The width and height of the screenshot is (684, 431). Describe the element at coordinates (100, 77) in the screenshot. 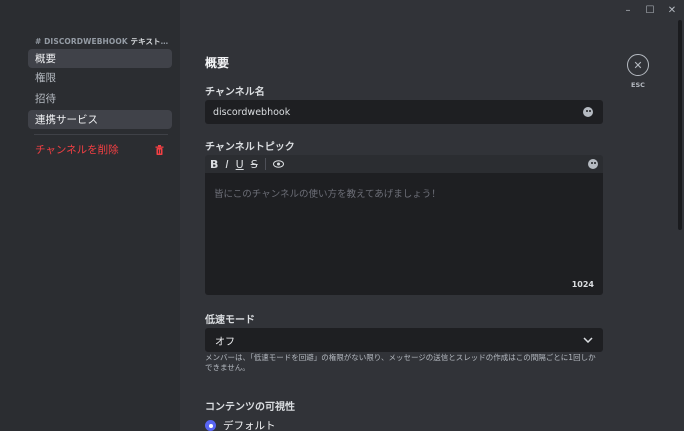

I see `sidebar-item-permissions: 権限` at that location.